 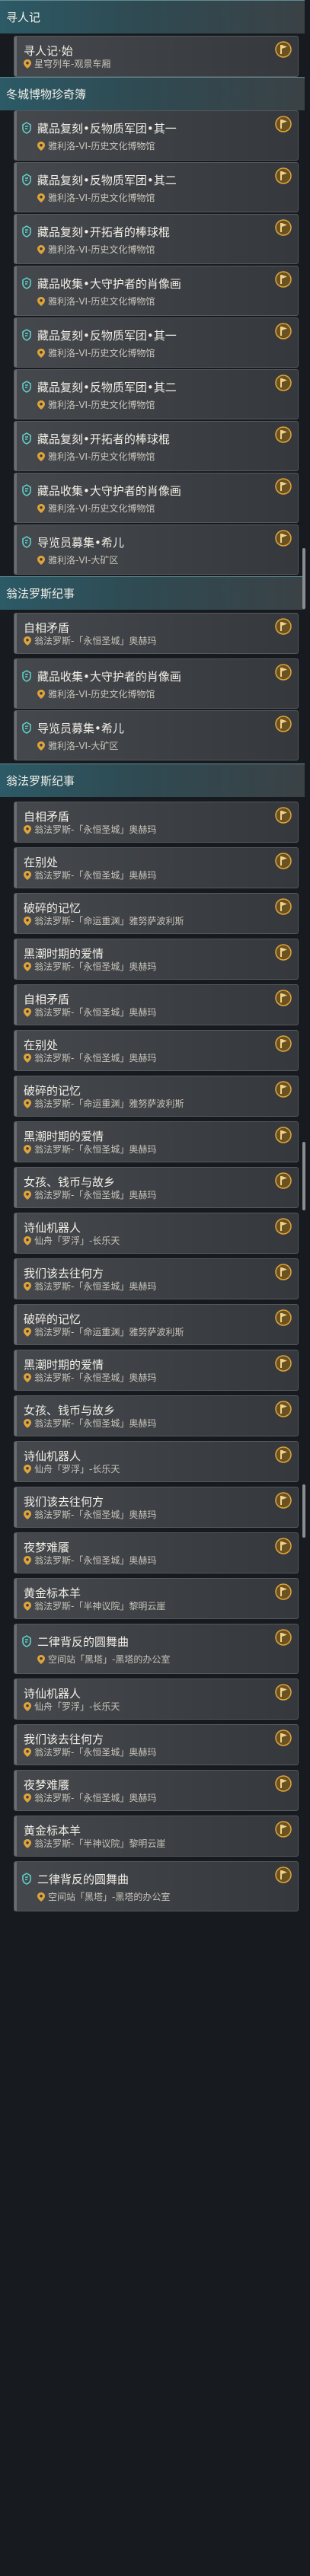 I want to click on section-title: 翁法罗斯纪事, so click(x=40, y=594).